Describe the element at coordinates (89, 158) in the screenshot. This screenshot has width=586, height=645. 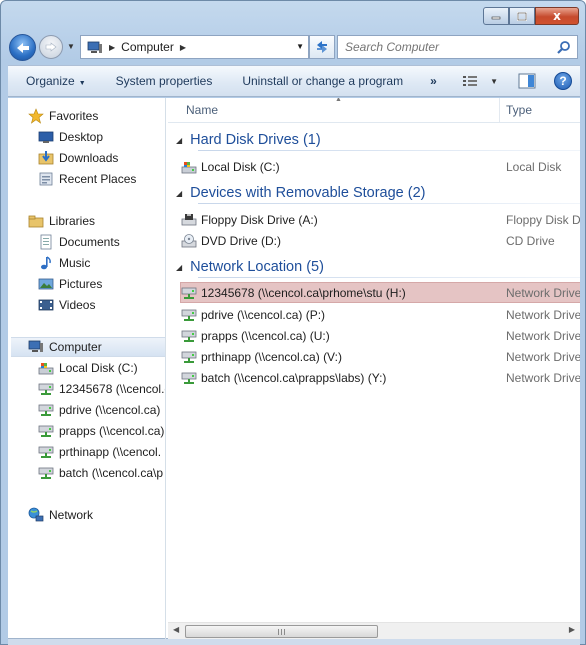
I see `sidebar-item-label: Downloads` at that location.